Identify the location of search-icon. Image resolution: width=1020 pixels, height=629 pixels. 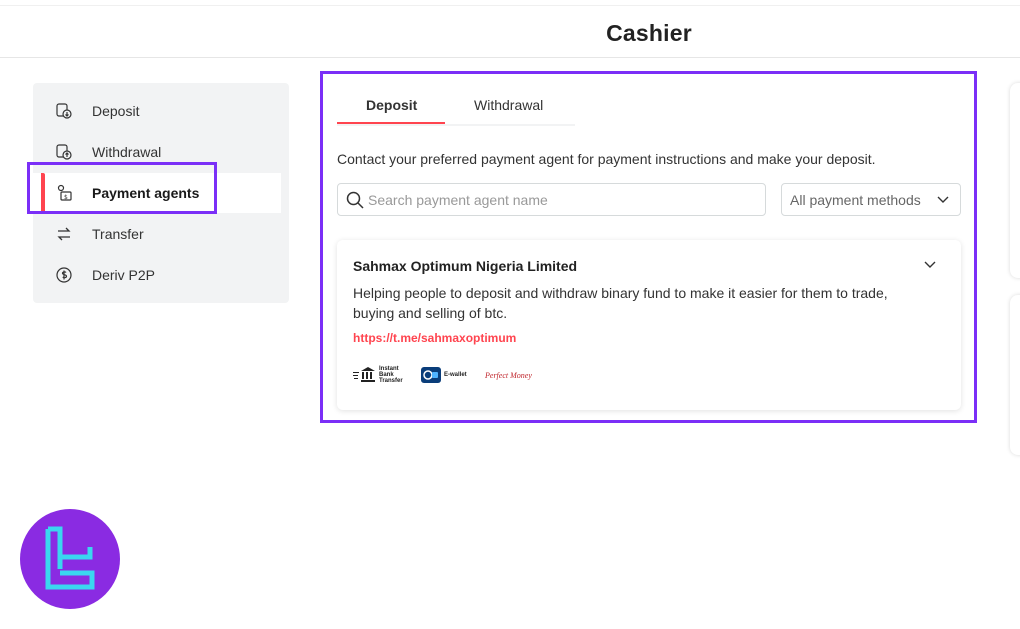
(355, 200).